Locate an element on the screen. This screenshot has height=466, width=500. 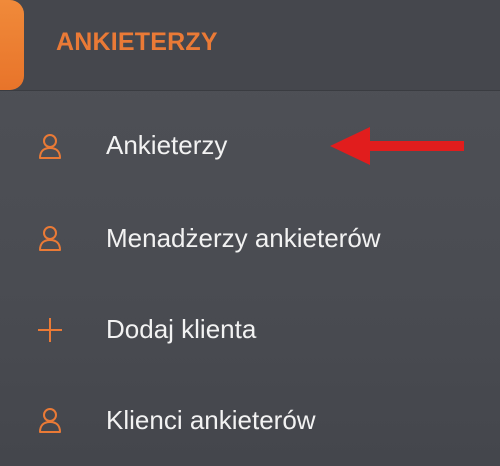
section-title: ANKIETERZY is located at coordinates (137, 42).